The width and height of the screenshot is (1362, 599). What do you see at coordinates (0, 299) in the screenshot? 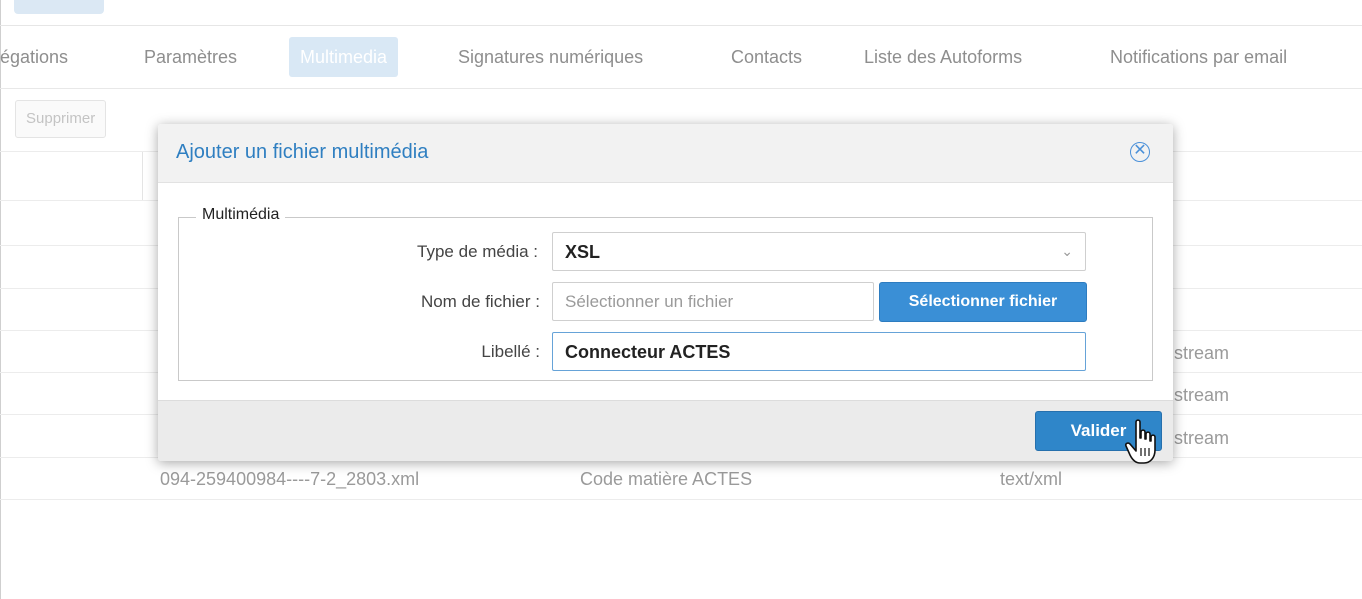
I see `left-border` at bounding box center [0, 299].